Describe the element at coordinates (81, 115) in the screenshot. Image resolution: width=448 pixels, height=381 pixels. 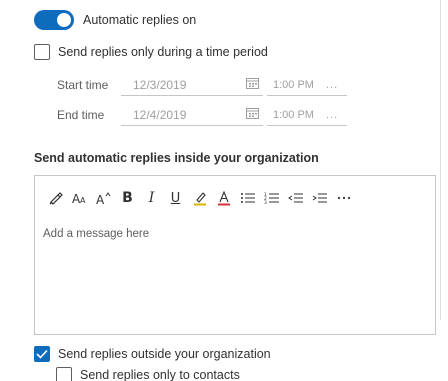
I see `end-time-label: End time` at that location.